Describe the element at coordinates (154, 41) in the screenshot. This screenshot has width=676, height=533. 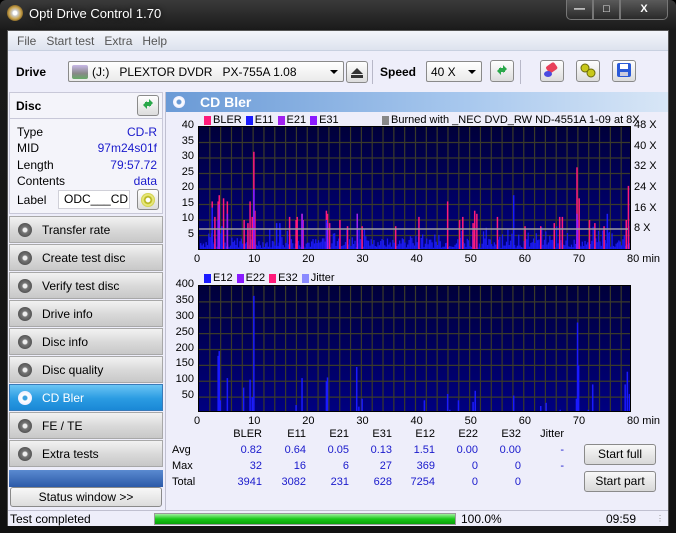
I see `menu-help: Help` at that location.